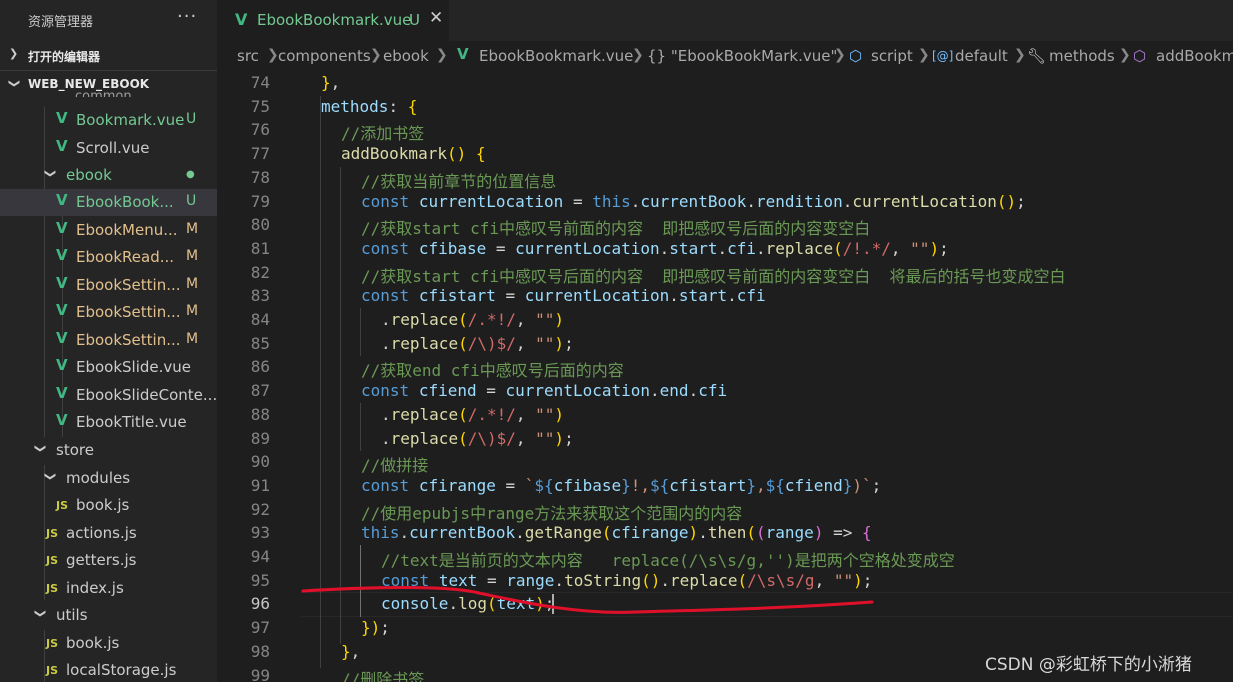 Image resolution: width=1233 pixels, height=682 pixels. I want to click on tree-item-index-js: JS index.js, so click(108, 588).